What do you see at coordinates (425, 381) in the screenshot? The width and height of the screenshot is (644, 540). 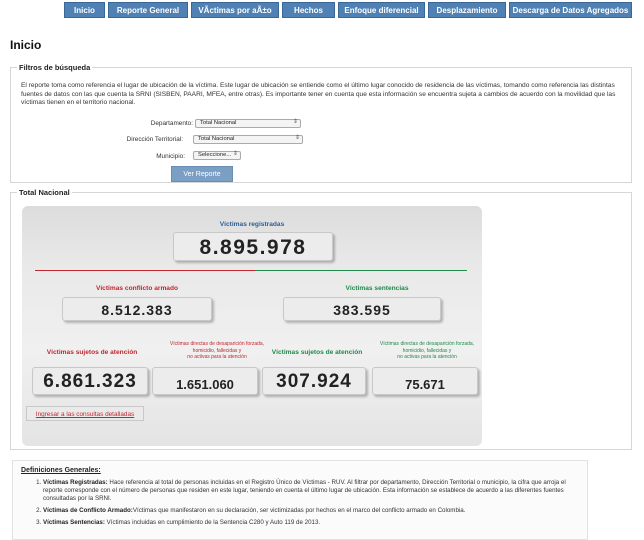 I see `directas-sentencias-value: 75.671` at bounding box center [425, 381].